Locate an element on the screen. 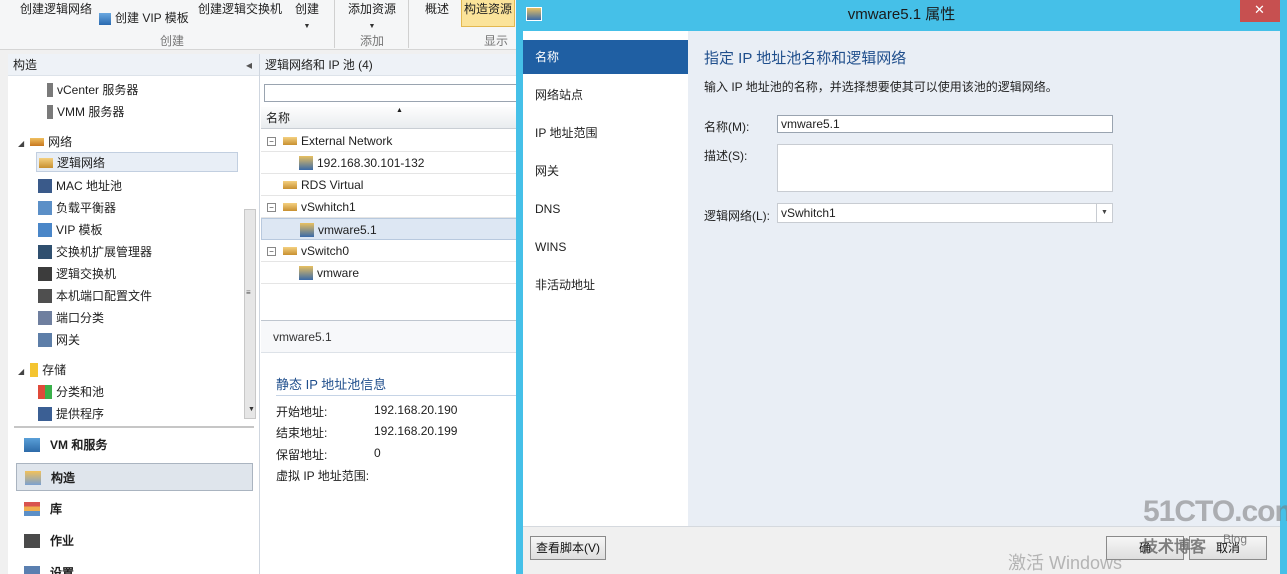 This screenshot has height=574, width=1287. close-button: ✕ is located at coordinates (1260, 11).